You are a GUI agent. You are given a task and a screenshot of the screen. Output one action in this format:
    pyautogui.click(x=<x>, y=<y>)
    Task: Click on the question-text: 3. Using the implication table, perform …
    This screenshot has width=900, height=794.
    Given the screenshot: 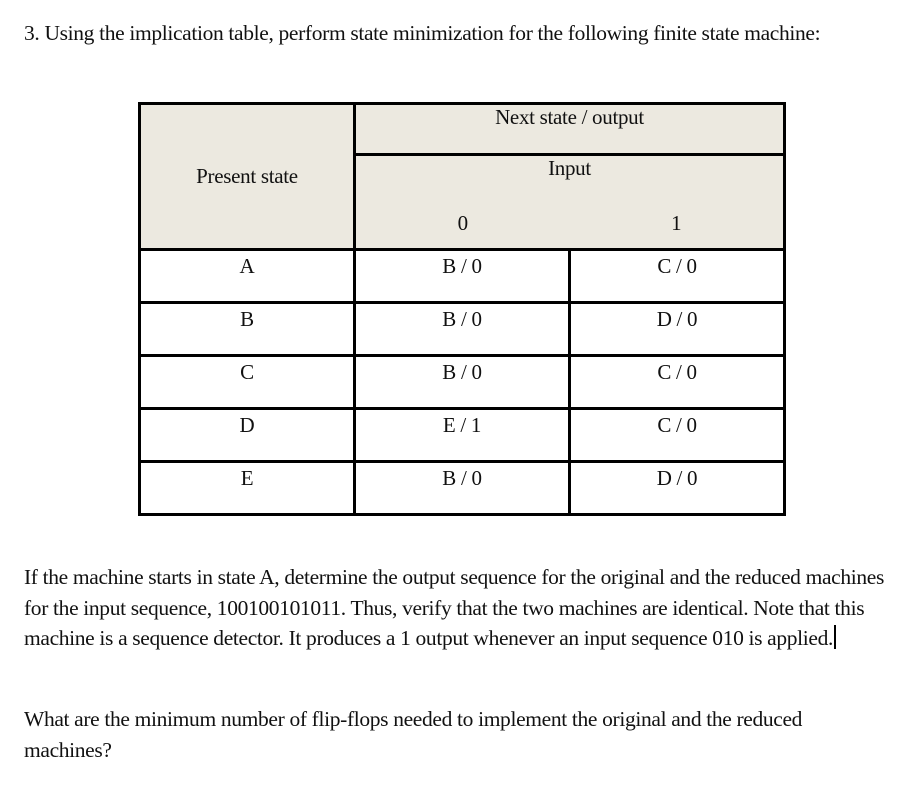 What is the action you would take?
    pyautogui.click(x=422, y=33)
    